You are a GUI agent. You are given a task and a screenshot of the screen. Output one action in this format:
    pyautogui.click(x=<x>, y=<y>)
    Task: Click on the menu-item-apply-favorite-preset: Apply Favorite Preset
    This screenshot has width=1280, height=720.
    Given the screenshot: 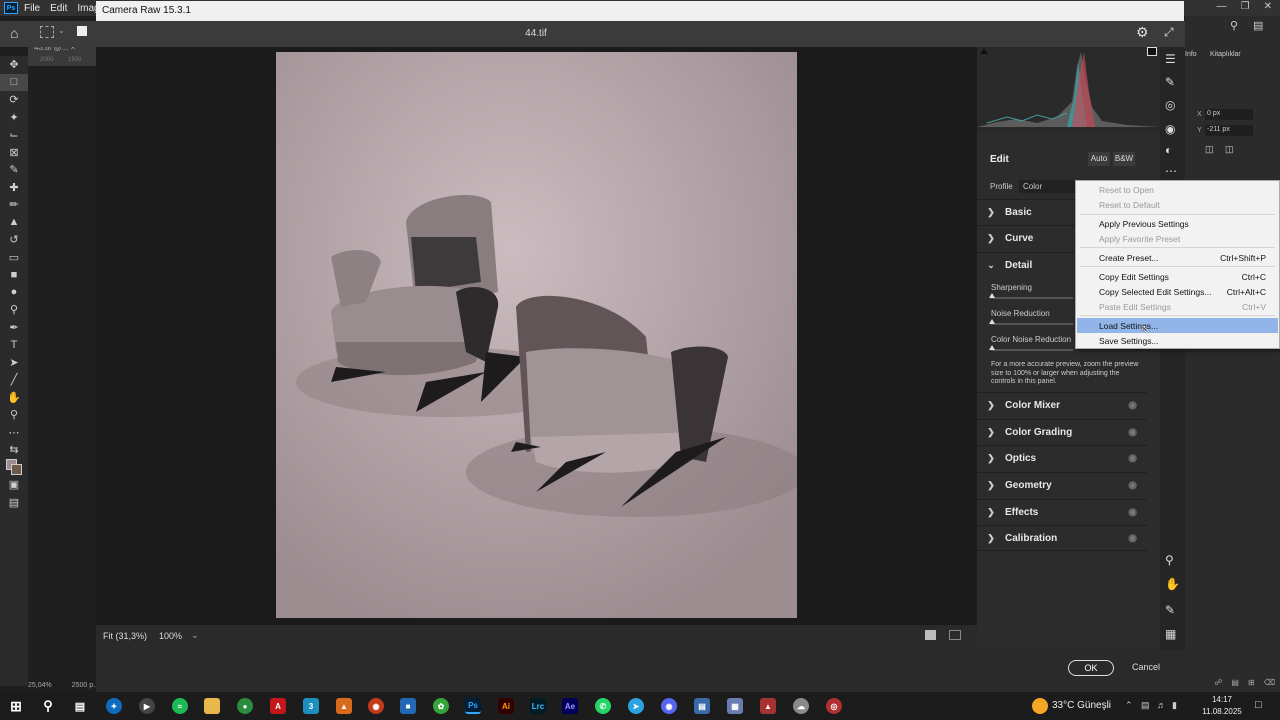 What is the action you would take?
    pyautogui.click(x=1177, y=238)
    